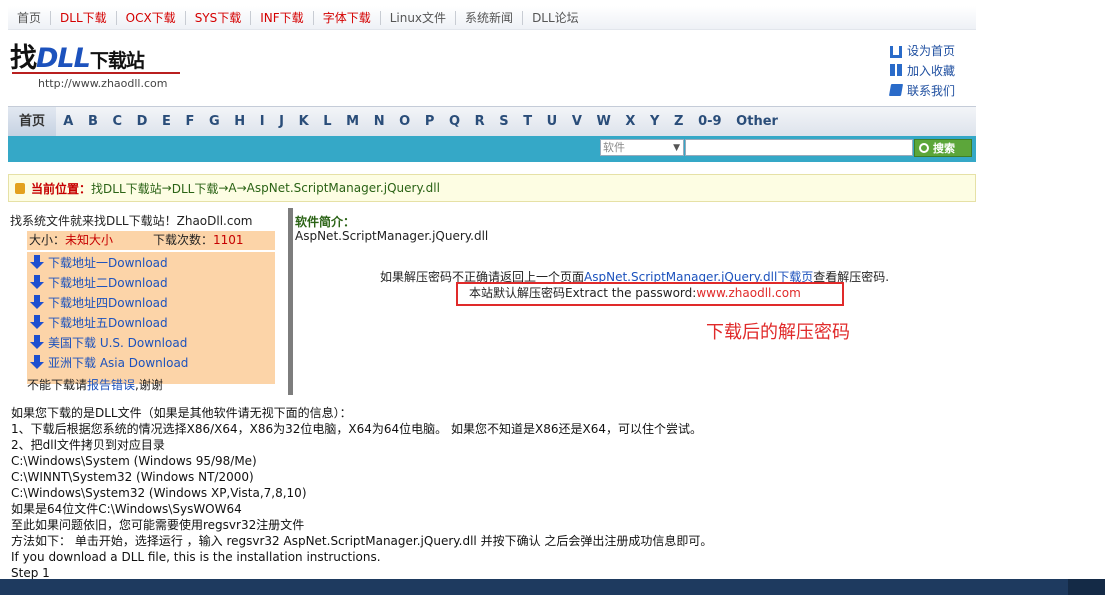 The image size is (1105, 595). I want to click on top-nav-item: 系统新闻, so click(488, 17).